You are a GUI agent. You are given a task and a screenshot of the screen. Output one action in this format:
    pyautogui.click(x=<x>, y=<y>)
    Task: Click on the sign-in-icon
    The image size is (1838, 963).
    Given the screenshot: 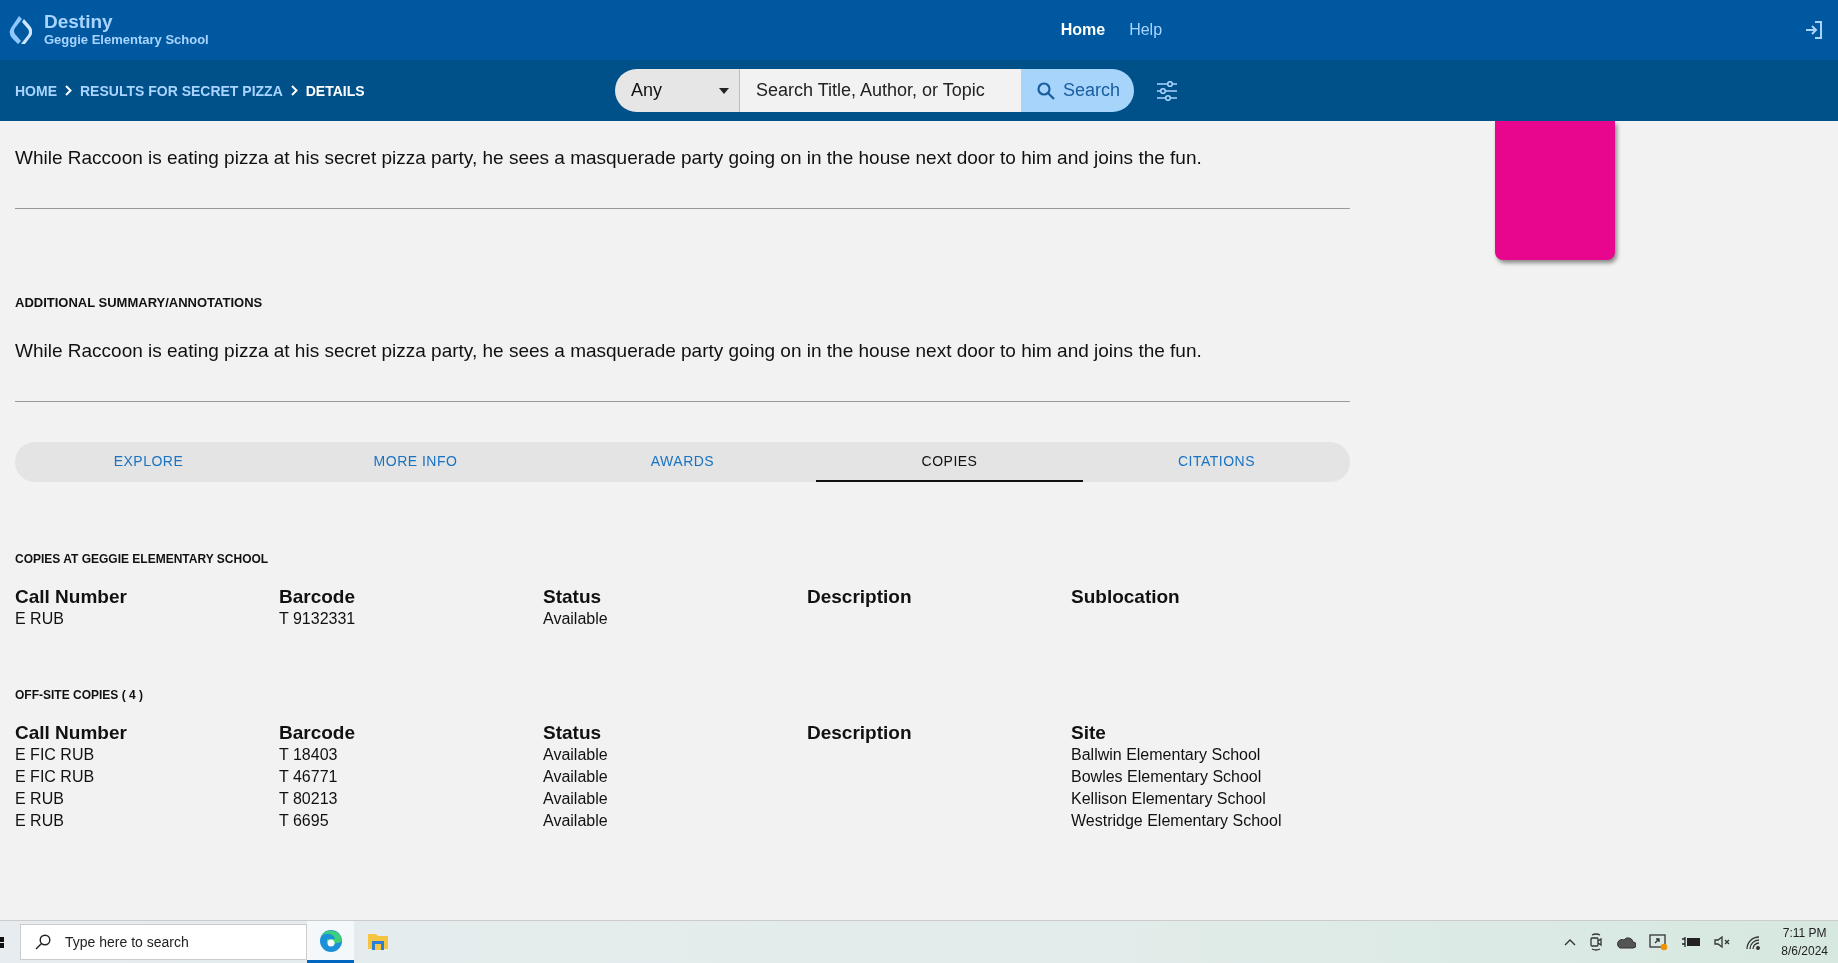 What is the action you would take?
    pyautogui.click(x=1814, y=30)
    